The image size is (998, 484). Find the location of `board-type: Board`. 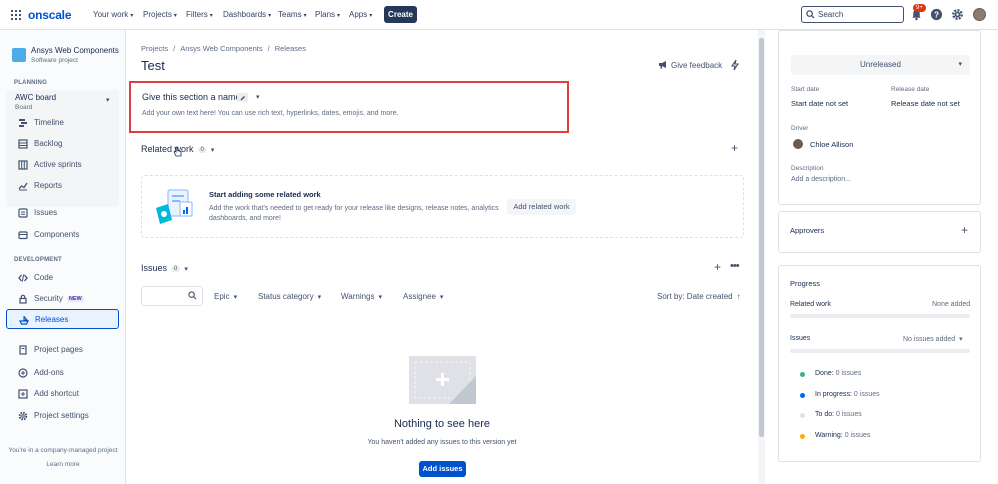

board-type: Board is located at coordinates (24, 107).